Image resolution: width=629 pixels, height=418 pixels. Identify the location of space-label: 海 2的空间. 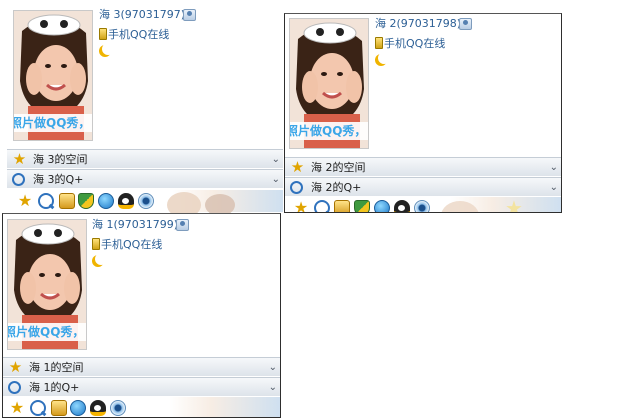
(338, 167).